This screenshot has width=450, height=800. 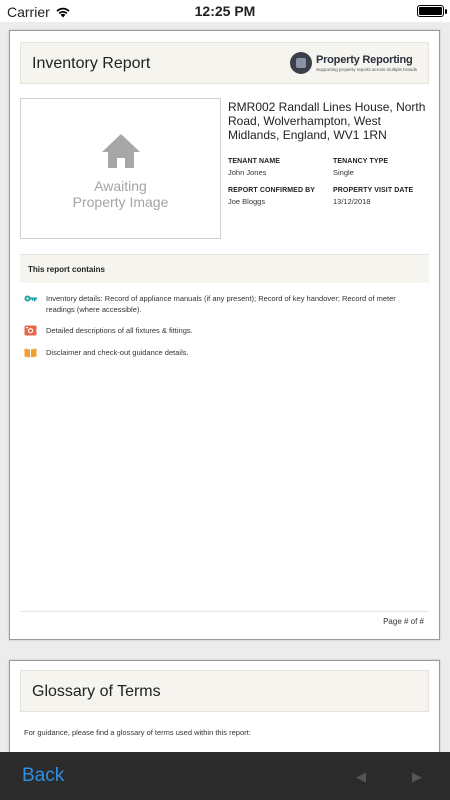 What do you see at coordinates (66, 269) in the screenshot?
I see `report-contains-title: This report contains` at bounding box center [66, 269].